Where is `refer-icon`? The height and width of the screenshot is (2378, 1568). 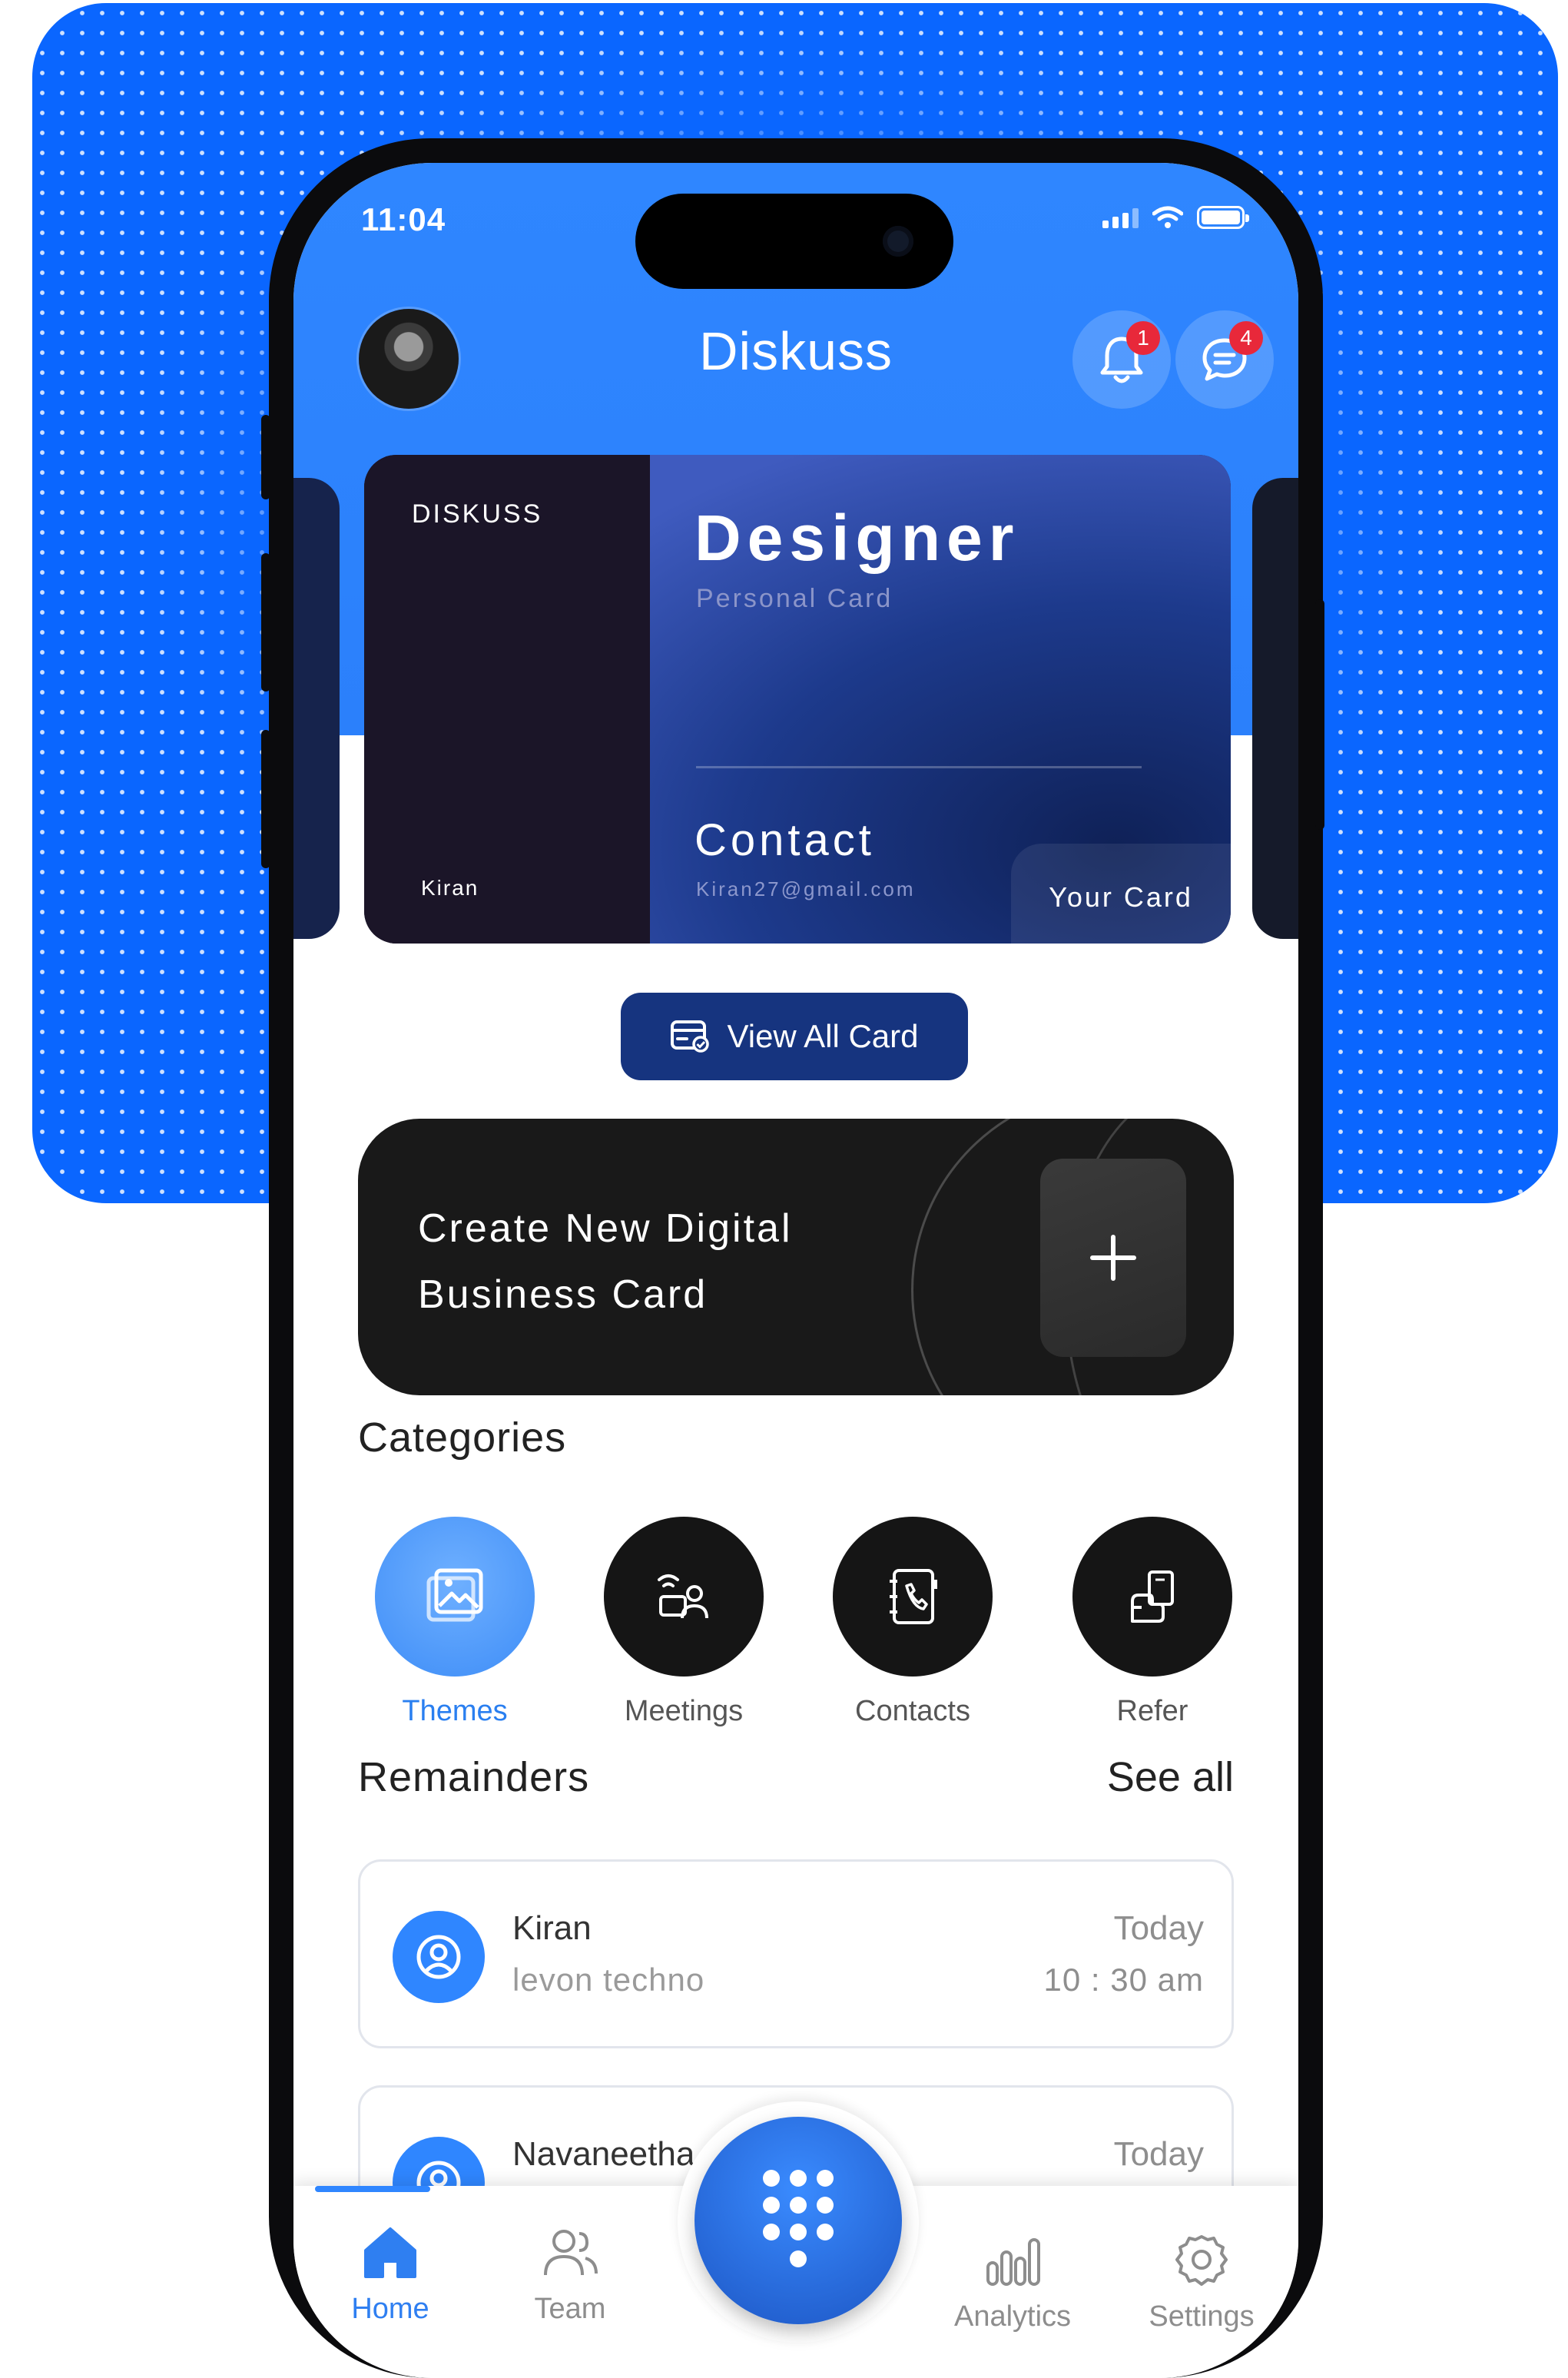 refer-icon is located at coordinates (1152, 1596).